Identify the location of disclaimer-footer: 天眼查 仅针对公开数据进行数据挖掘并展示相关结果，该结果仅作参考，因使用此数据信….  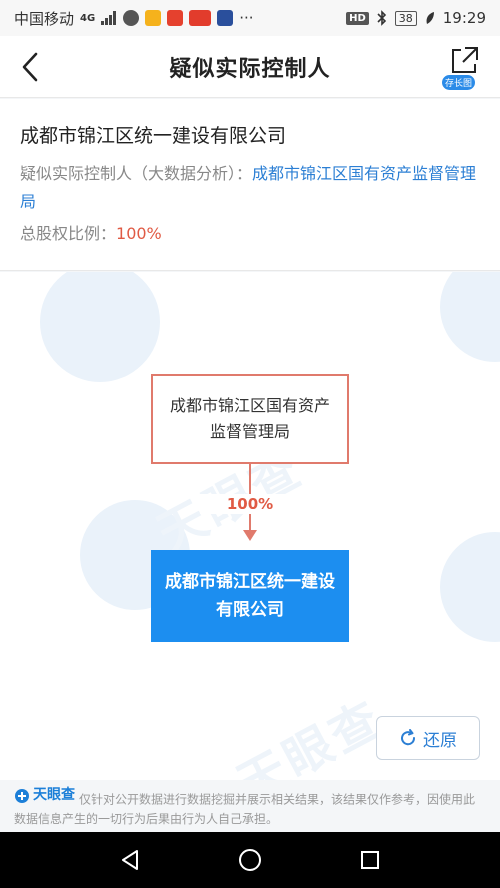
(250, 806).